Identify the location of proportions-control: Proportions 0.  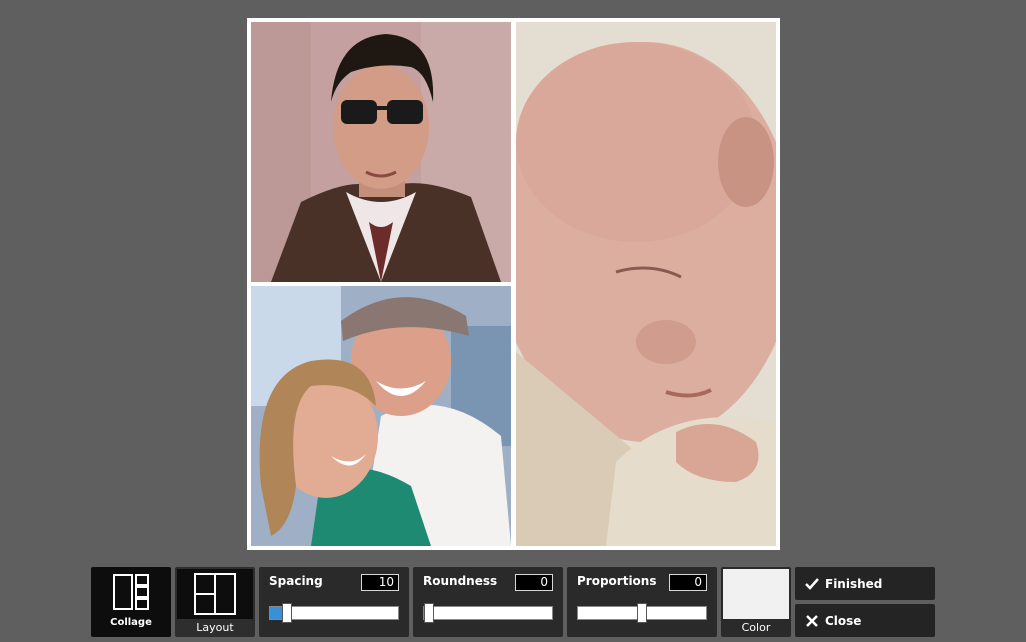
(642, 602).